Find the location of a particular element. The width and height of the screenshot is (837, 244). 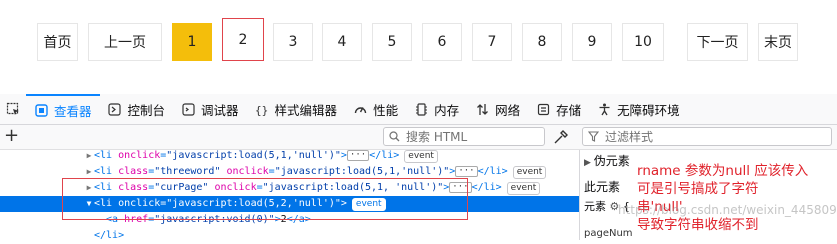

element-picker-icon is located at coordinates (13, 109).